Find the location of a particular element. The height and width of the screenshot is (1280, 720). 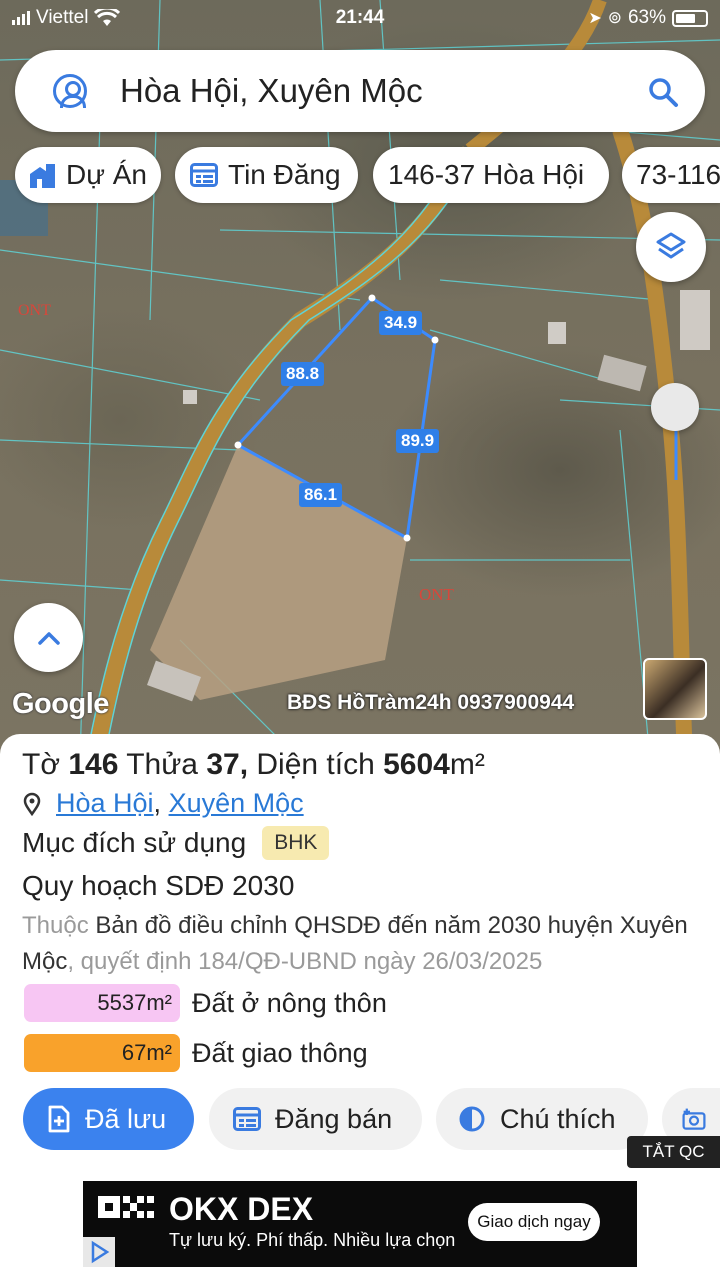

status-bar: Viettel 21:44 ➤ ⊚ 63% is located at coordinates (360, 19).